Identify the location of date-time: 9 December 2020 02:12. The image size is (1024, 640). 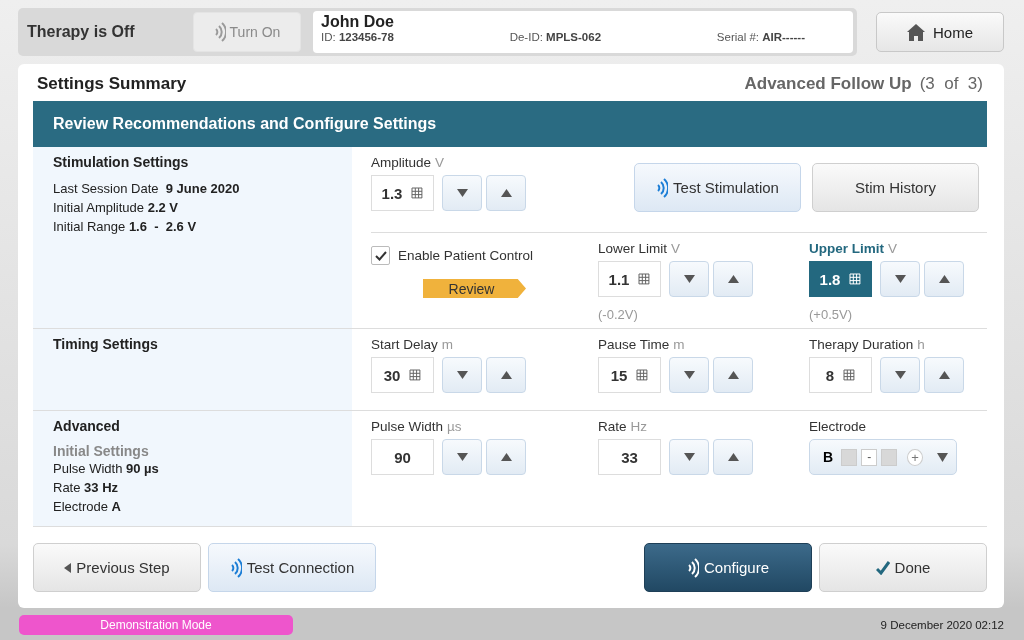
(942, 625).